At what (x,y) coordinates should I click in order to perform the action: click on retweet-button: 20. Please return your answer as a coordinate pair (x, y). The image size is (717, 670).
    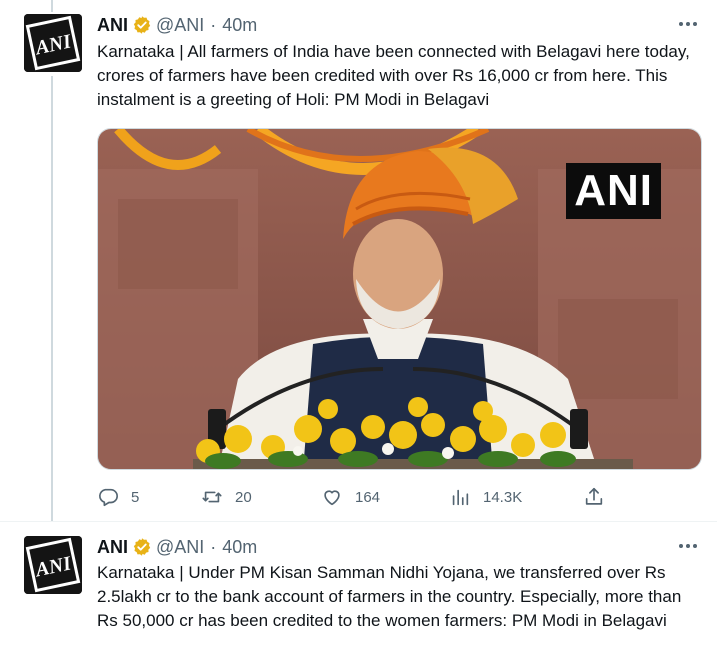
    Looking at the image, I should click on (226, 497).